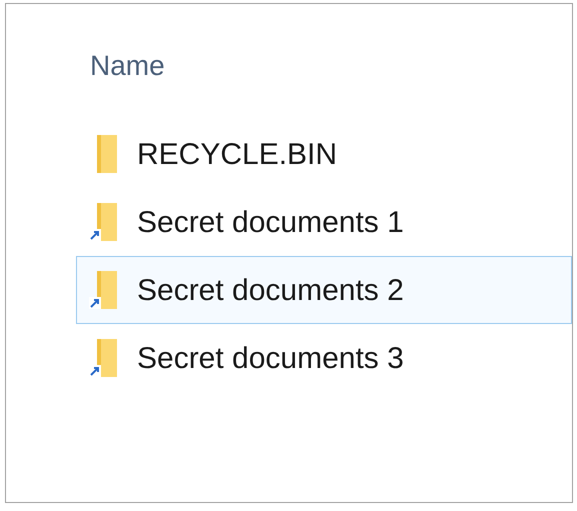  What do you see at coordinates (324, 290) in the screenshot?
I see `folder-item: Secret documents 2` at bounding box center [324, 290].